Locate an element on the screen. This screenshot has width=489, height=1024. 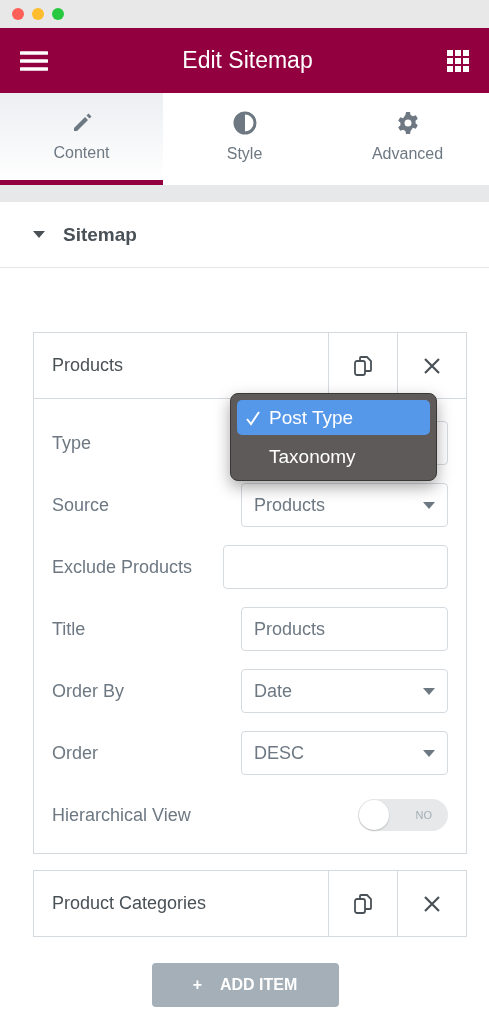
dropdown-option: Post Type is located at coordinates (333, 417).